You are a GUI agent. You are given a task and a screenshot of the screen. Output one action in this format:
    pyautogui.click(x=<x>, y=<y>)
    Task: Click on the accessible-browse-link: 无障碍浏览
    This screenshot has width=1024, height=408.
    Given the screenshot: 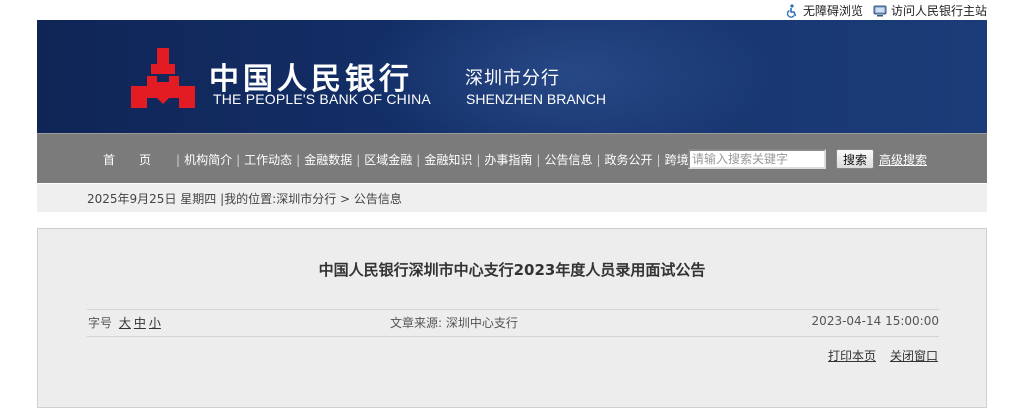 What is the action you would take?
    pyautogui.click(x=824, y=10)
    